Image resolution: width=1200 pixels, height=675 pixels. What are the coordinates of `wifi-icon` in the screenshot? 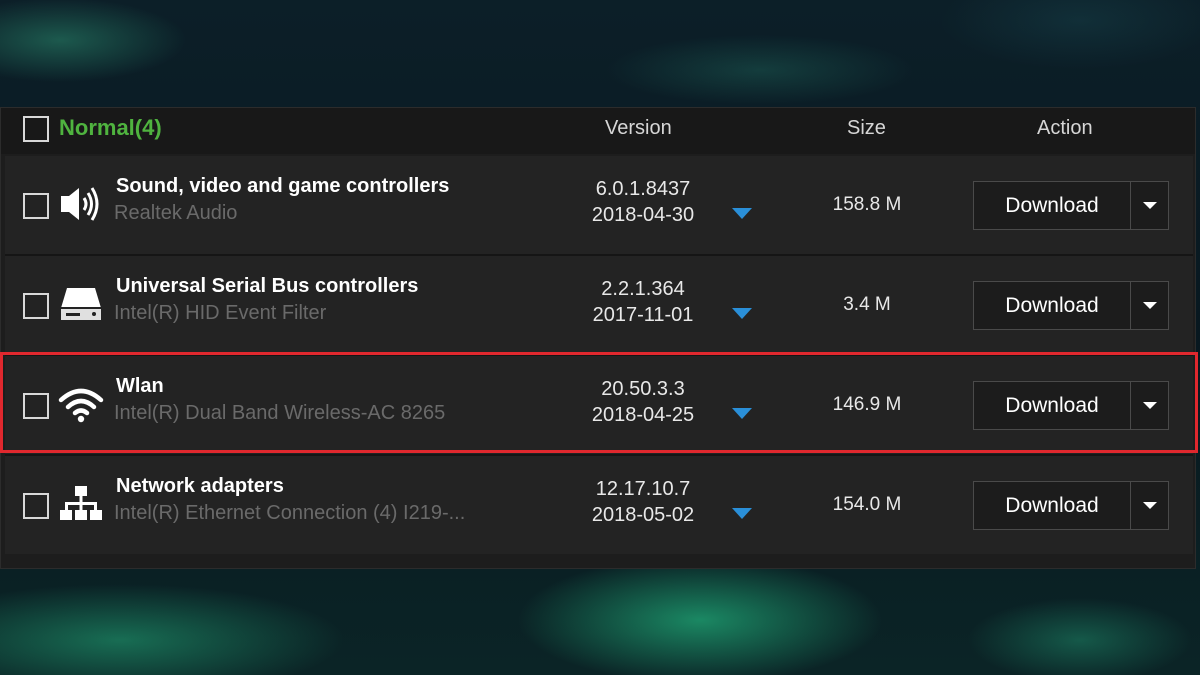 It's located at (81, 404).